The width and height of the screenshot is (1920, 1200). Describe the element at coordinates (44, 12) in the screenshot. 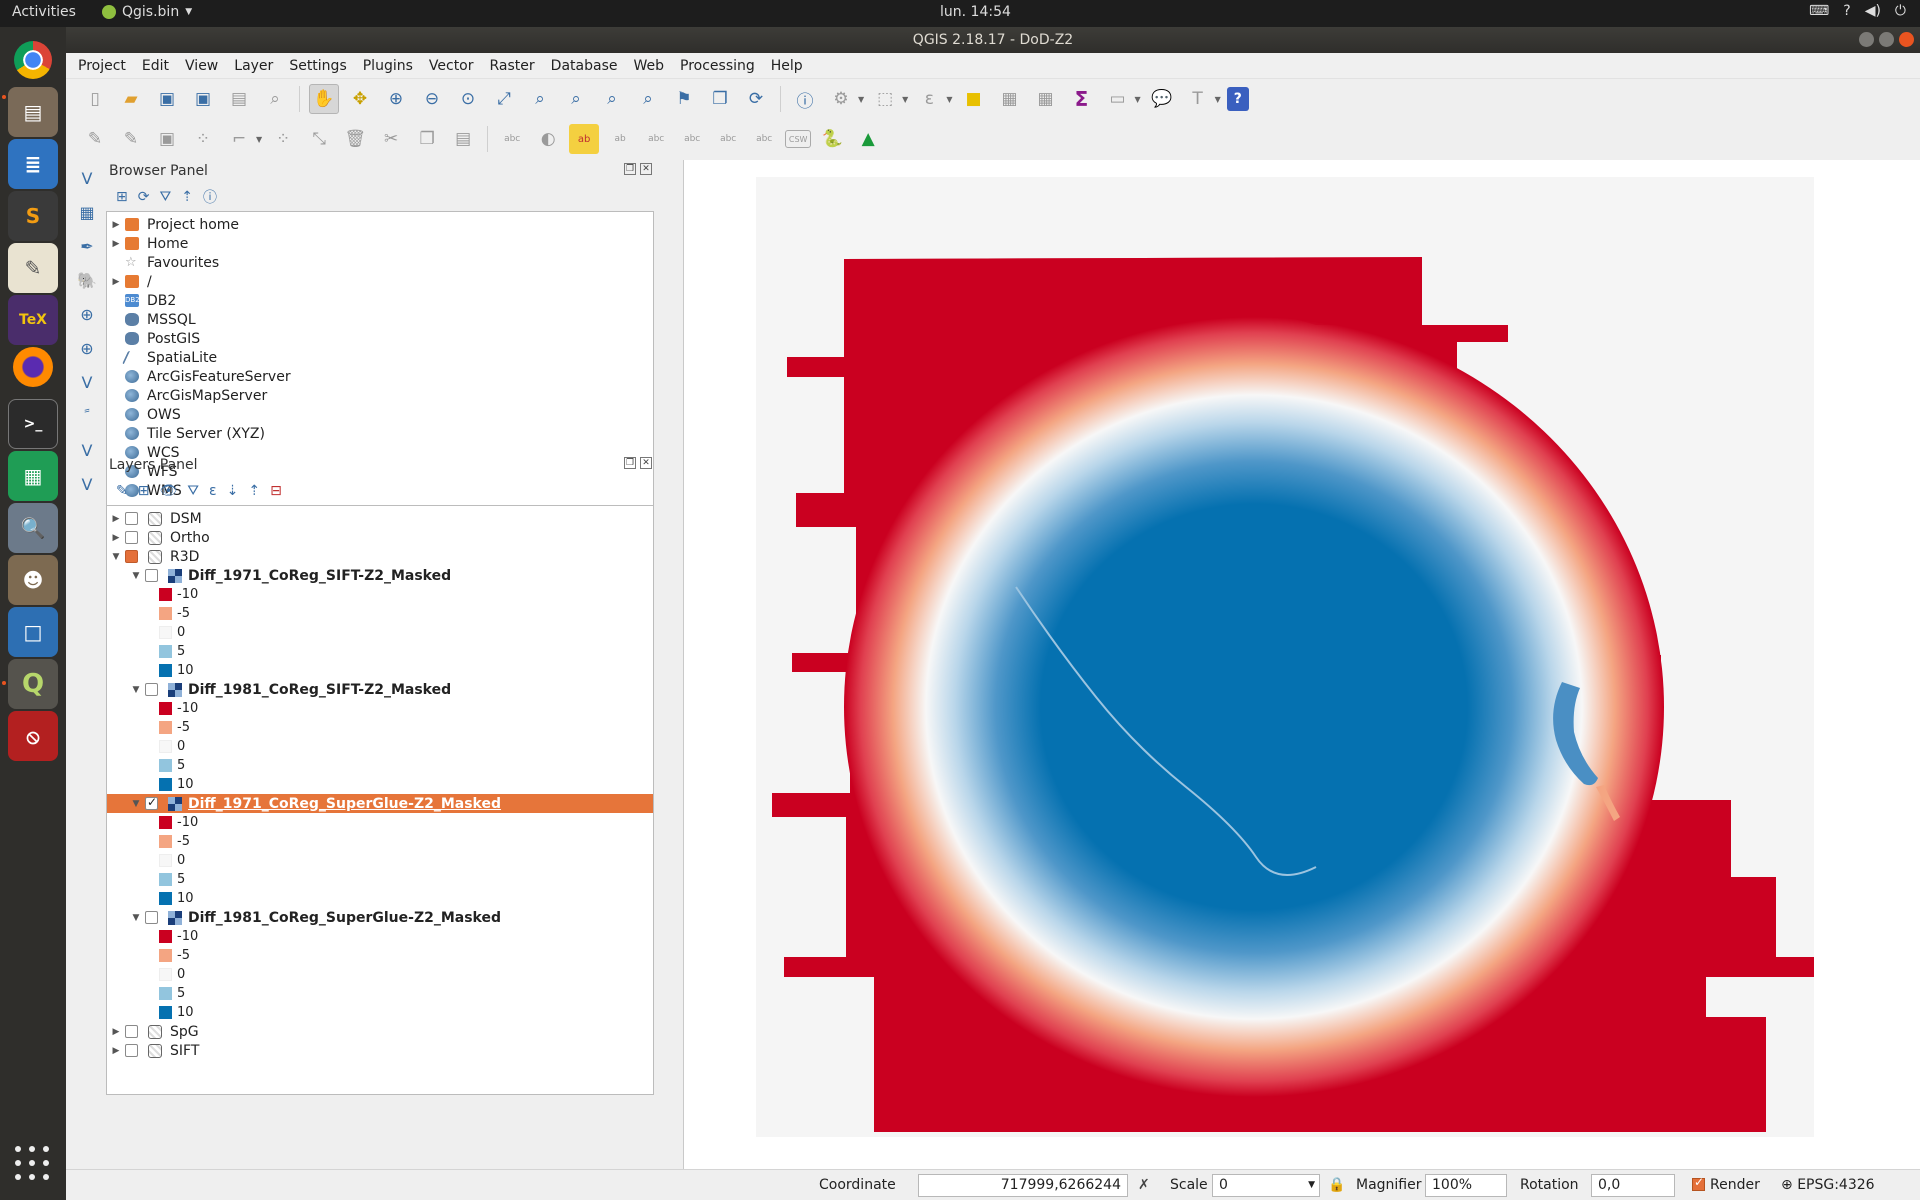

I see `activities-button: Activities` at that location.